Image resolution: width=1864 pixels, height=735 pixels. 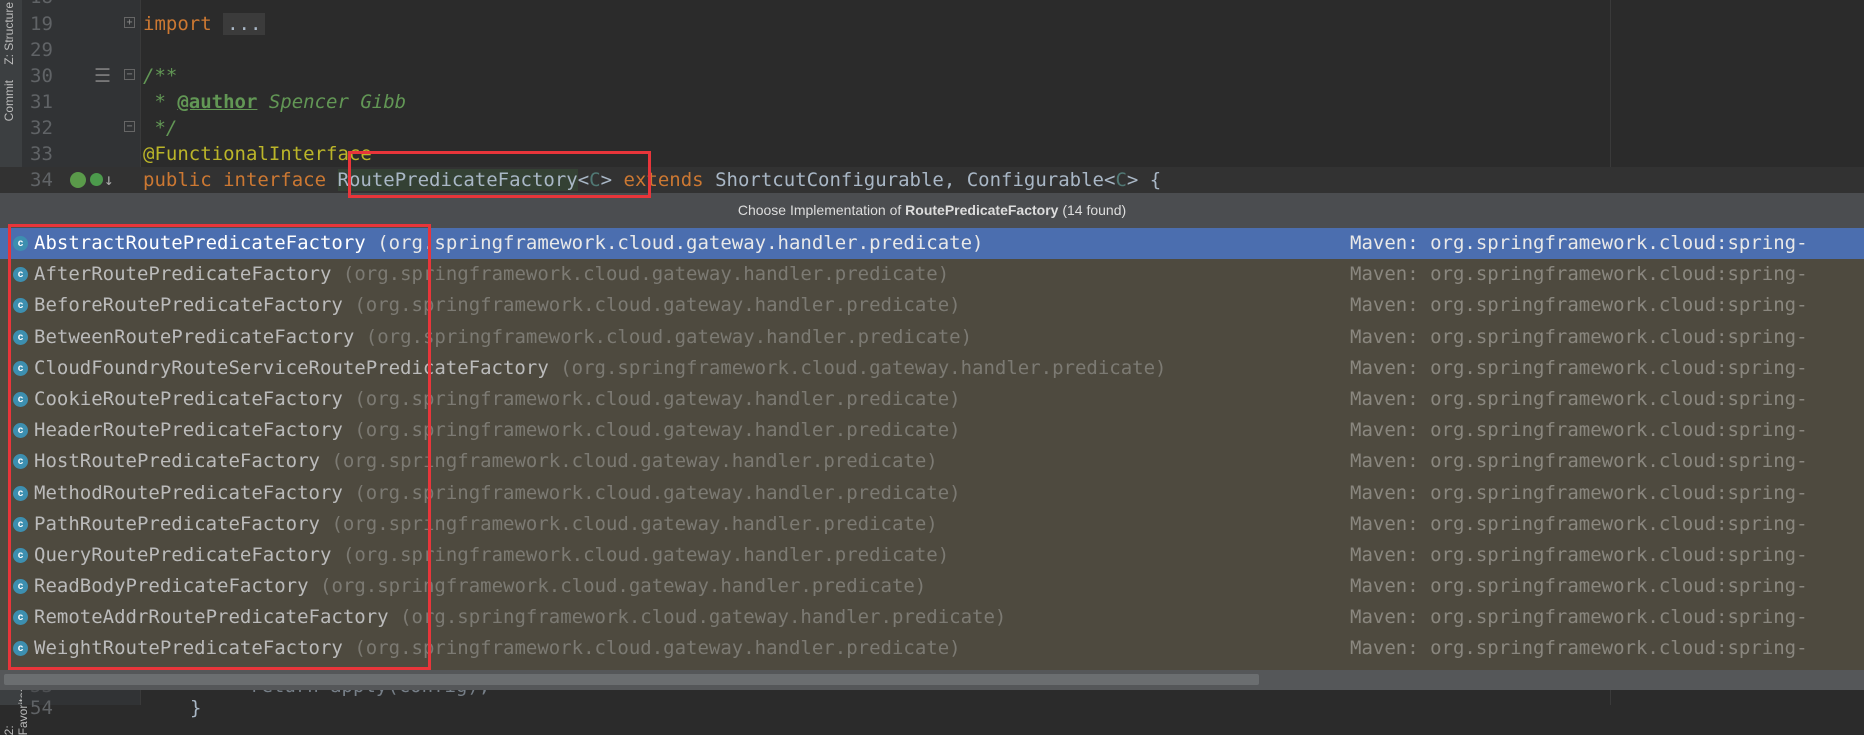 I want to click on class-name: RemoteAddrRoutePredicateFactory, so click(x=211, y=617).